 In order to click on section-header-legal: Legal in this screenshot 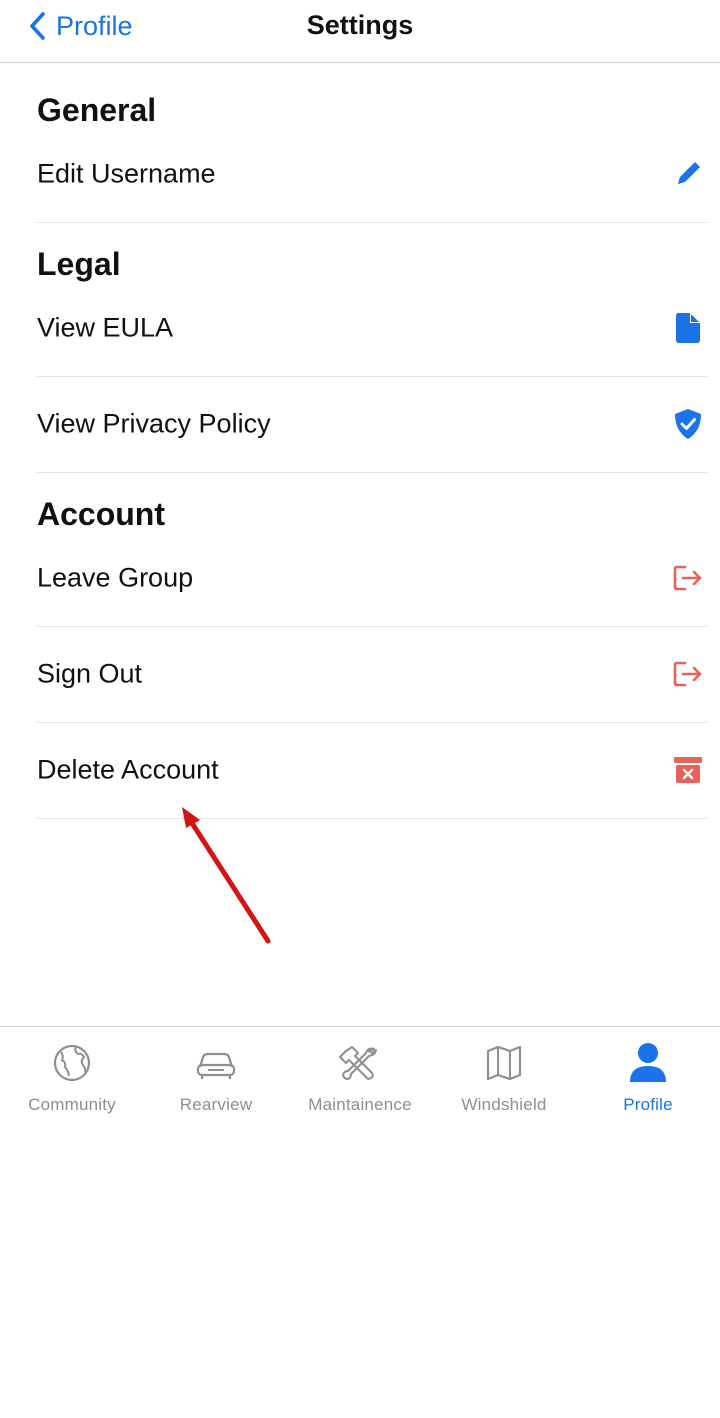, I will do `click(79, 264)`.